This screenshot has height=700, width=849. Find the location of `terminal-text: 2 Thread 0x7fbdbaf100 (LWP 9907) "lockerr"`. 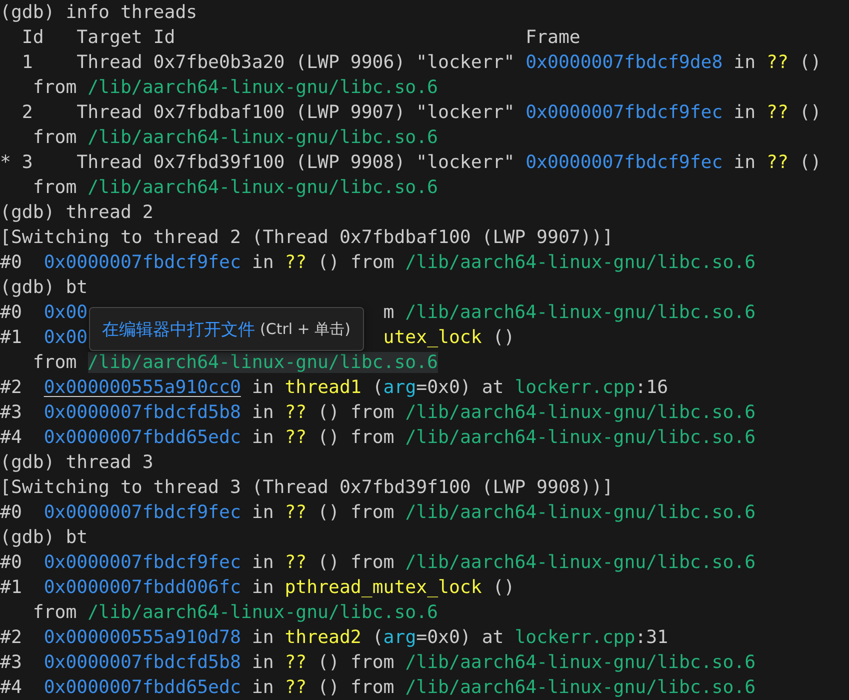

terminal-text: 2 Thread 0x7fbdbaf100 (LWP 9907) "lockerr" is located at coordinates (268, 112).